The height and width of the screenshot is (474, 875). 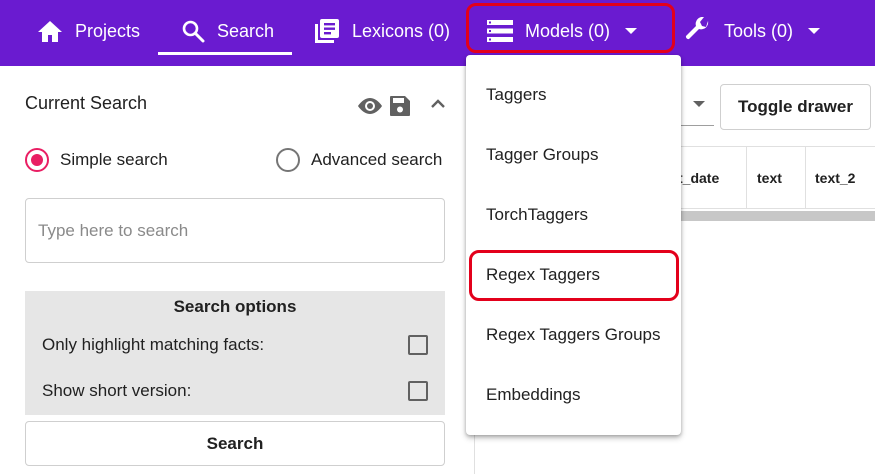 I want to click on menu-item-regex-taggers-groups: Regex Taggers Groups, so click(x=573, y=335).